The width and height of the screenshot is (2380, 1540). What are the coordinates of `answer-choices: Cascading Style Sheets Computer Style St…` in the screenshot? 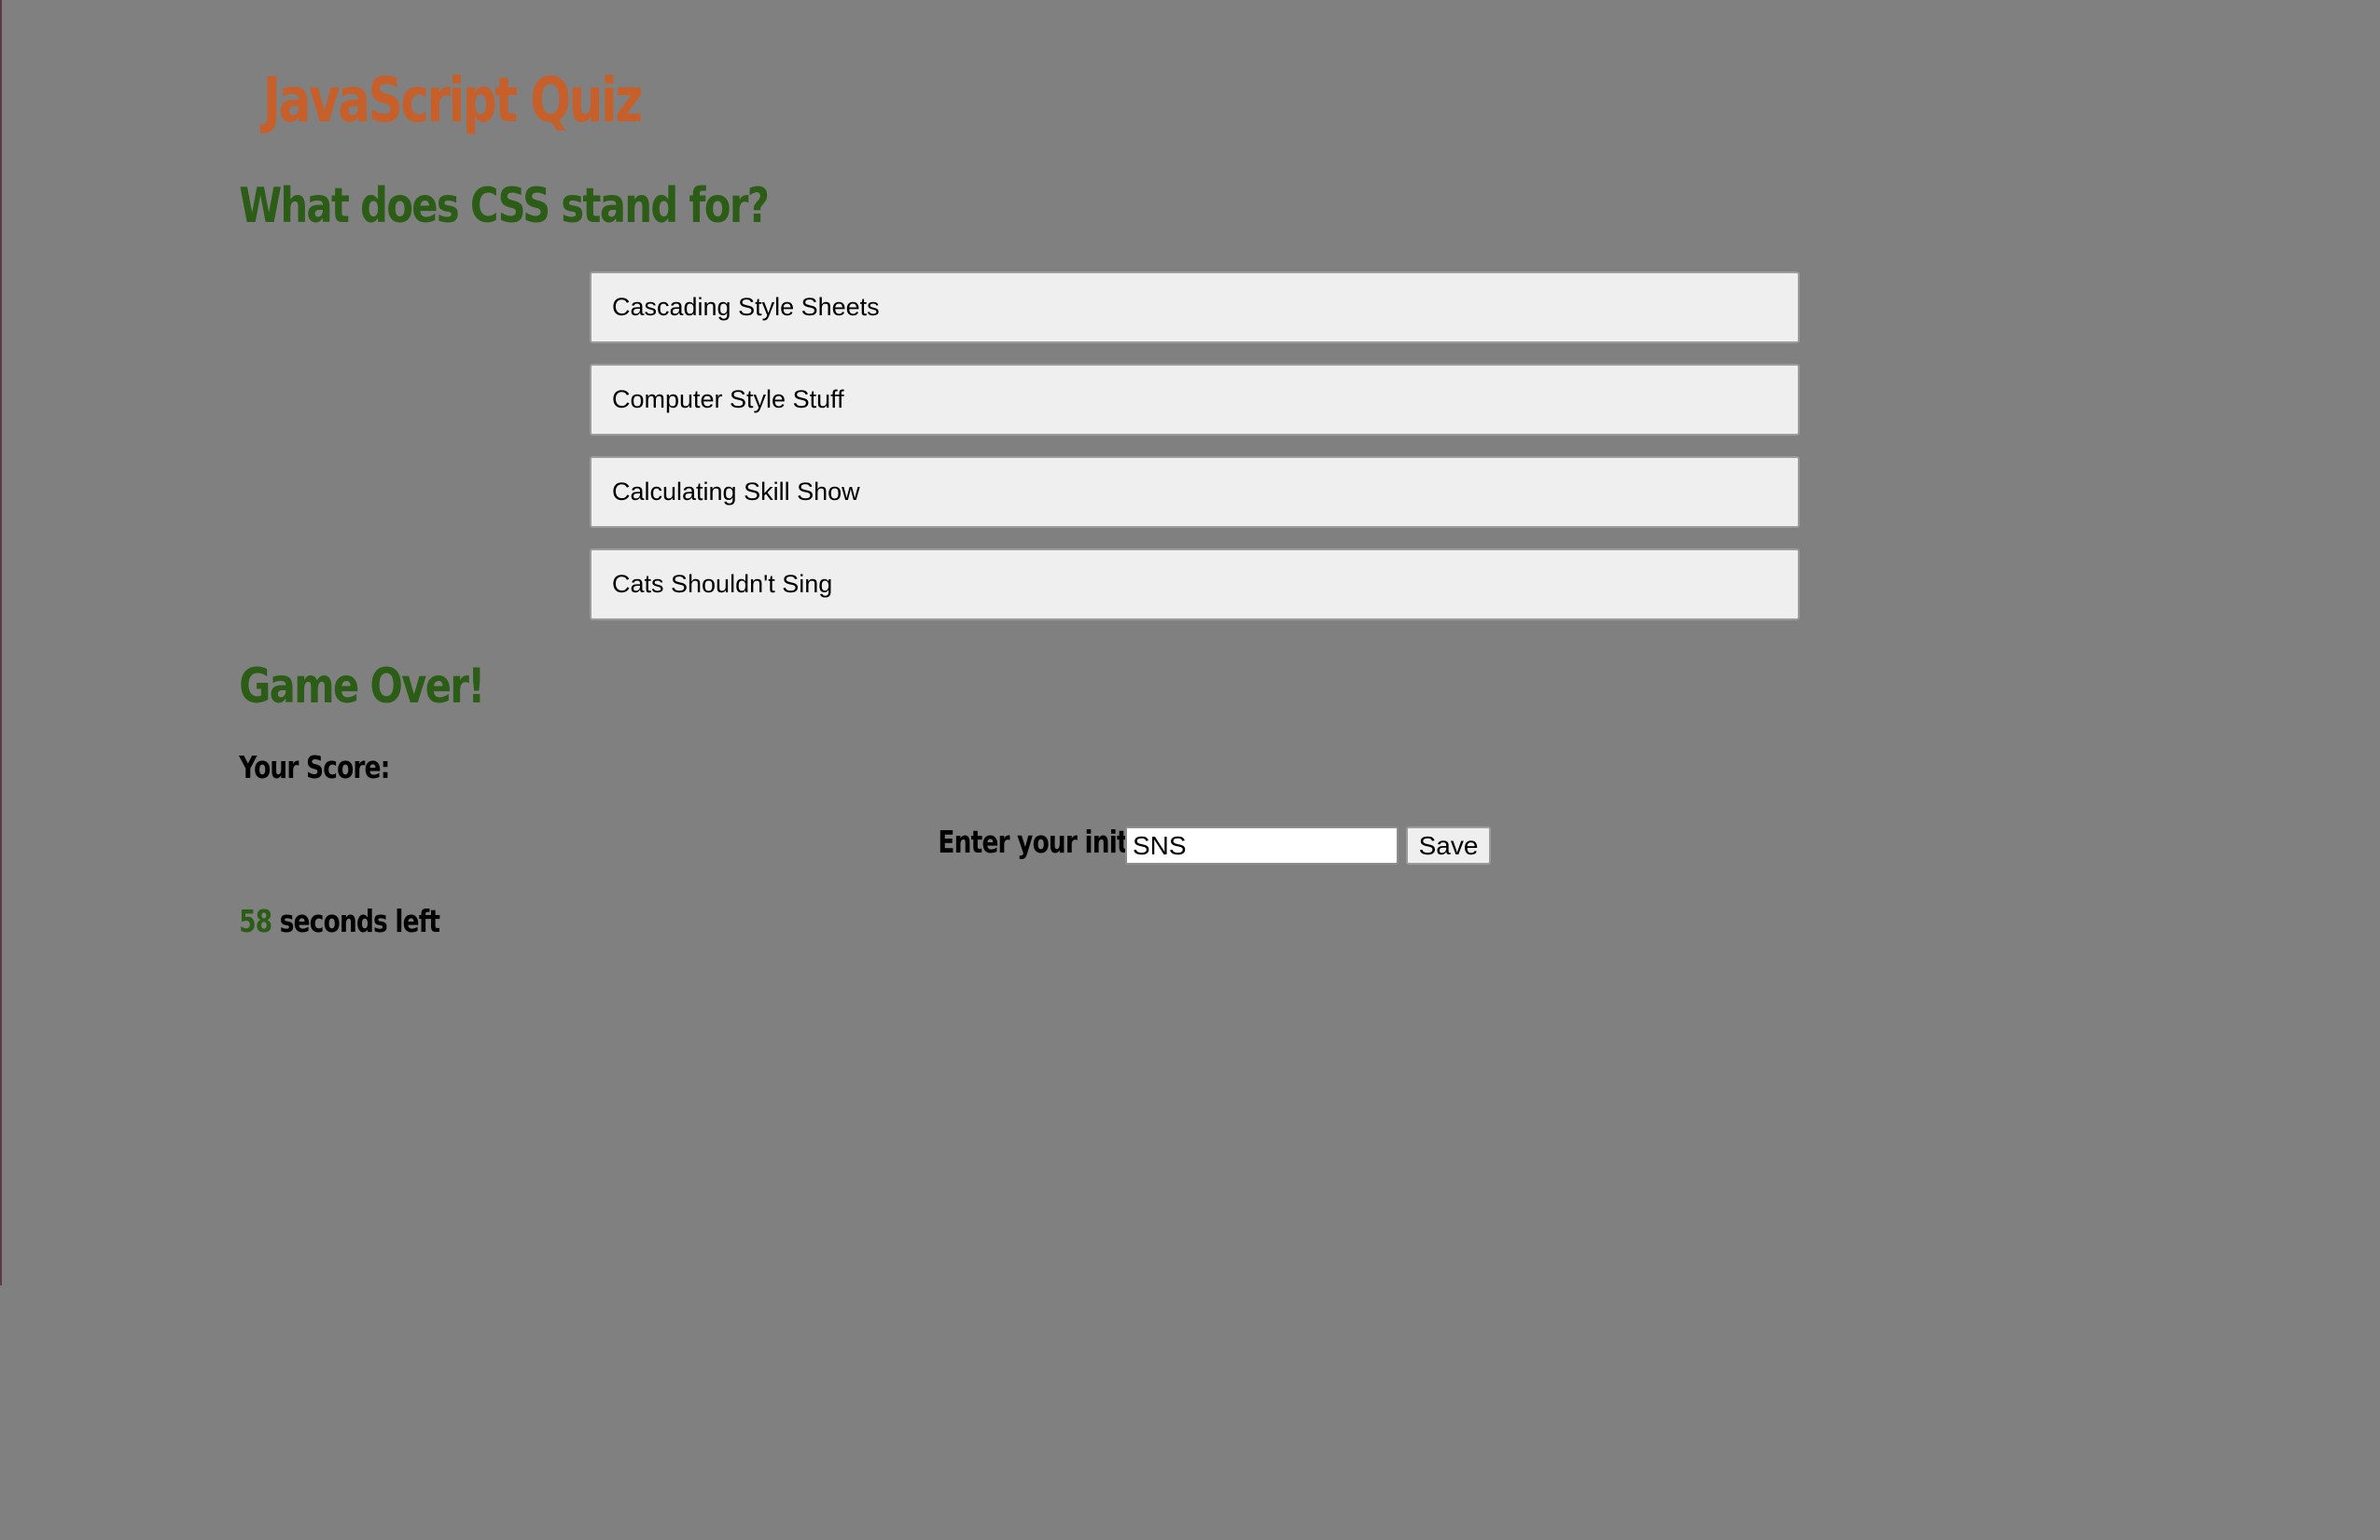 It's located at (1195, 456).